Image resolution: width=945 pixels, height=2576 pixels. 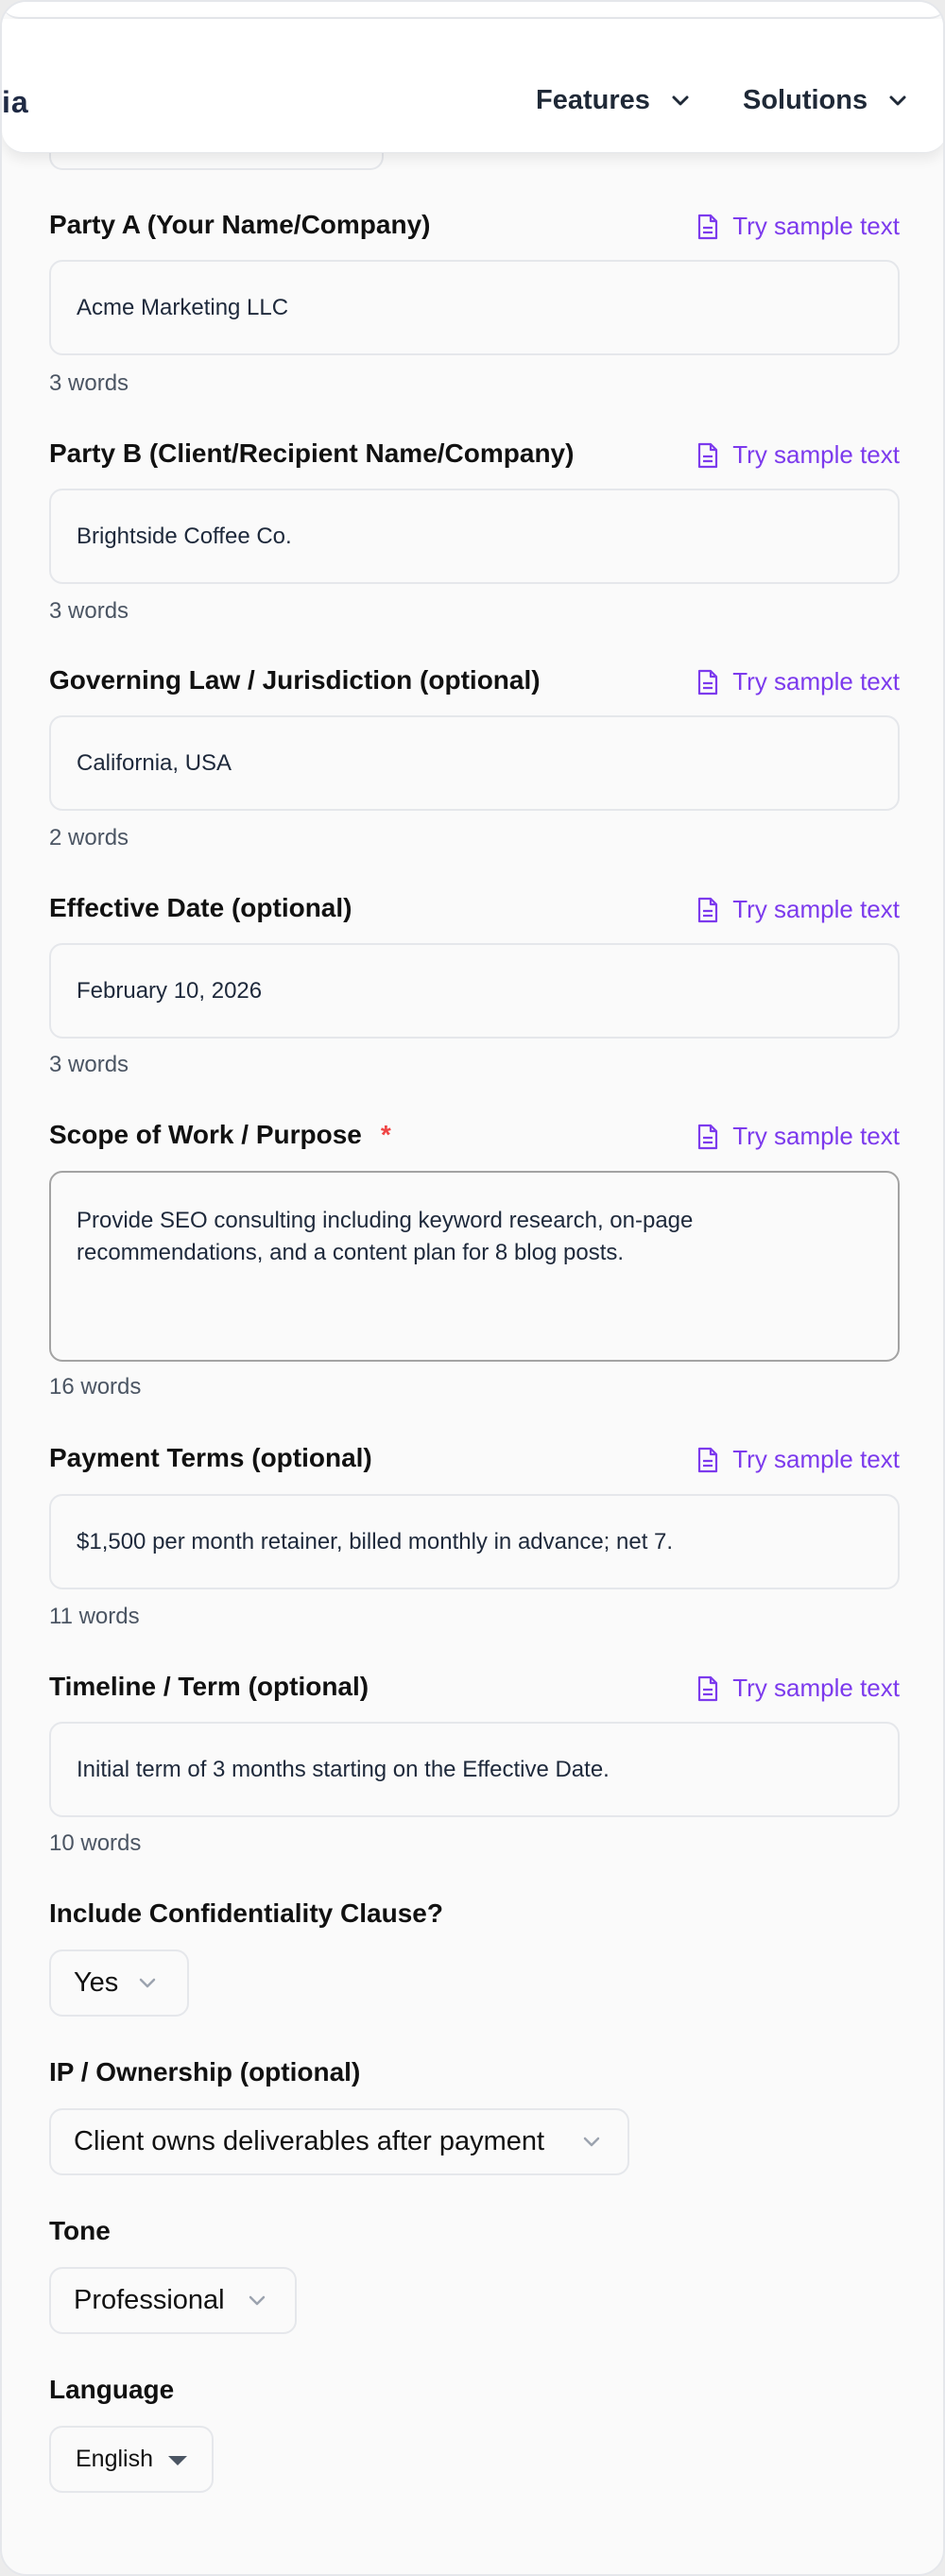 What do you see at coordinates (210, 1457) in the screenshot?
I see `payment-terms-label: Payment Terms (optional)` at bounding box center [210, 1457].